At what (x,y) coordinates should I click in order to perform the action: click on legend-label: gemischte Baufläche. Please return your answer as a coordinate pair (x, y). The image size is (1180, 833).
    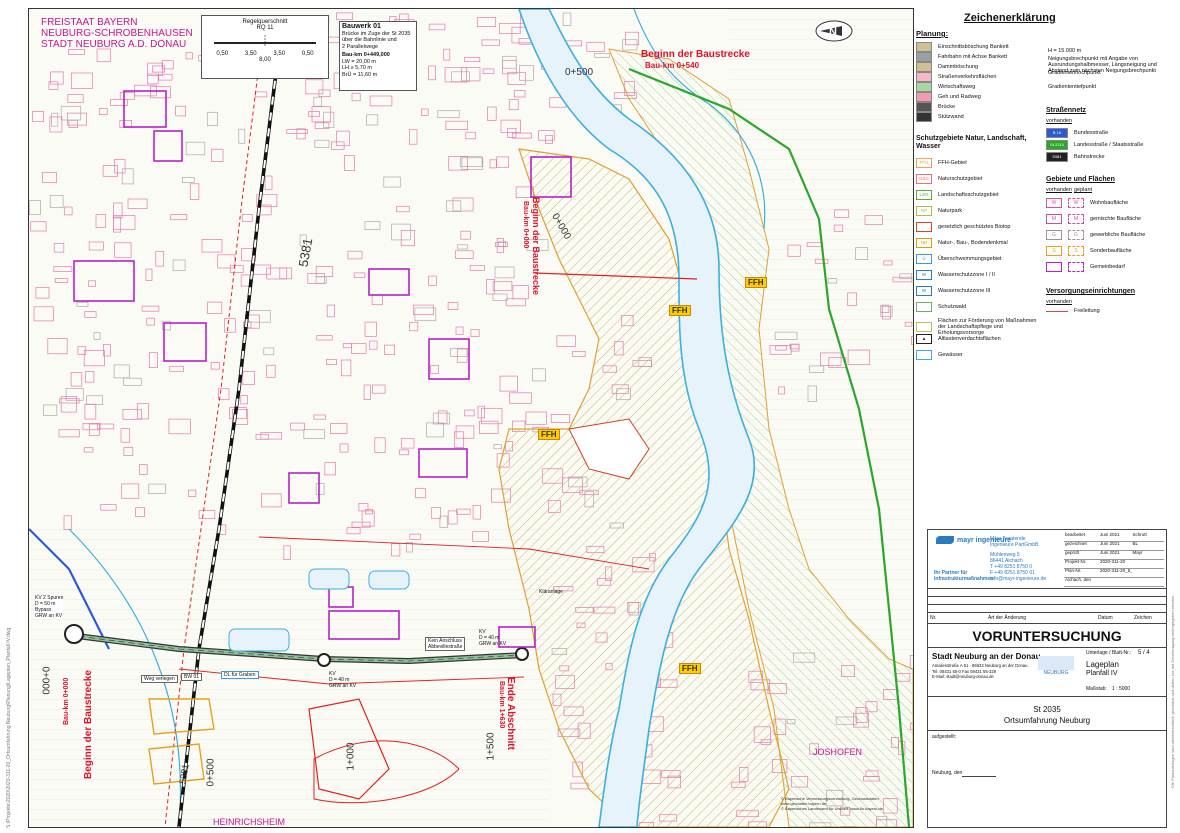
    Looking at the image, I should click on (1116, 218).